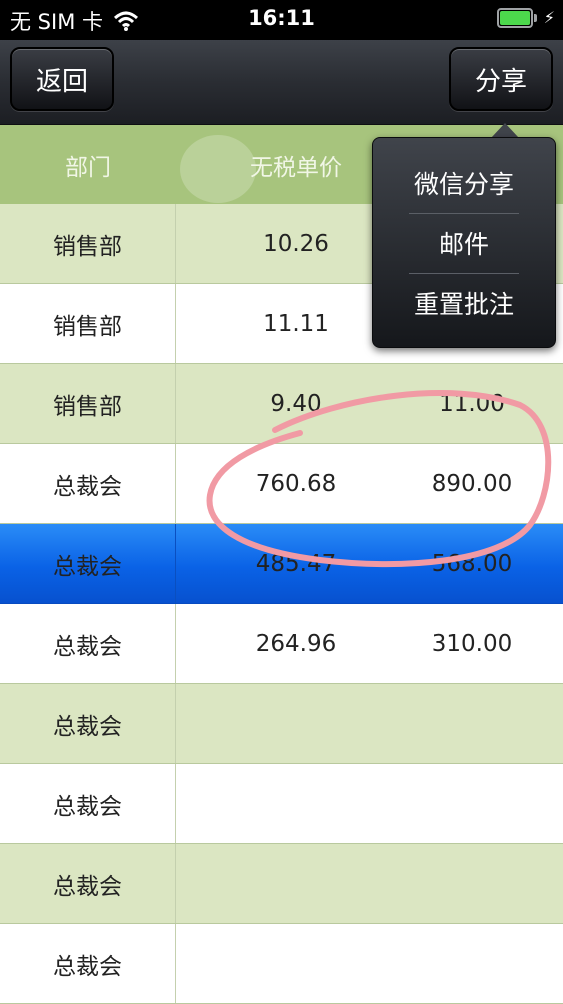  What do you see at coordinates (281, 564) in the screenshot?
I see `table-row-selected: 总裁会 485.47 568.00` at bounding box center [281, 564].